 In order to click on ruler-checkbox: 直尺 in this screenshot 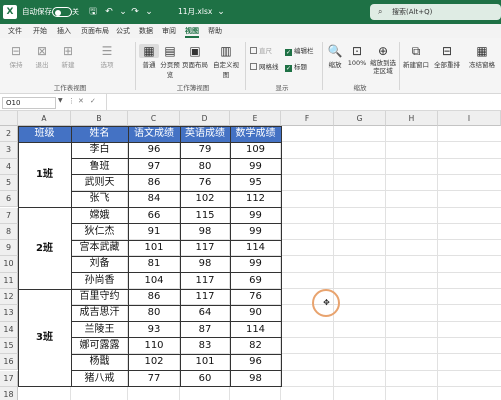, I will do `click(261, 51)`.